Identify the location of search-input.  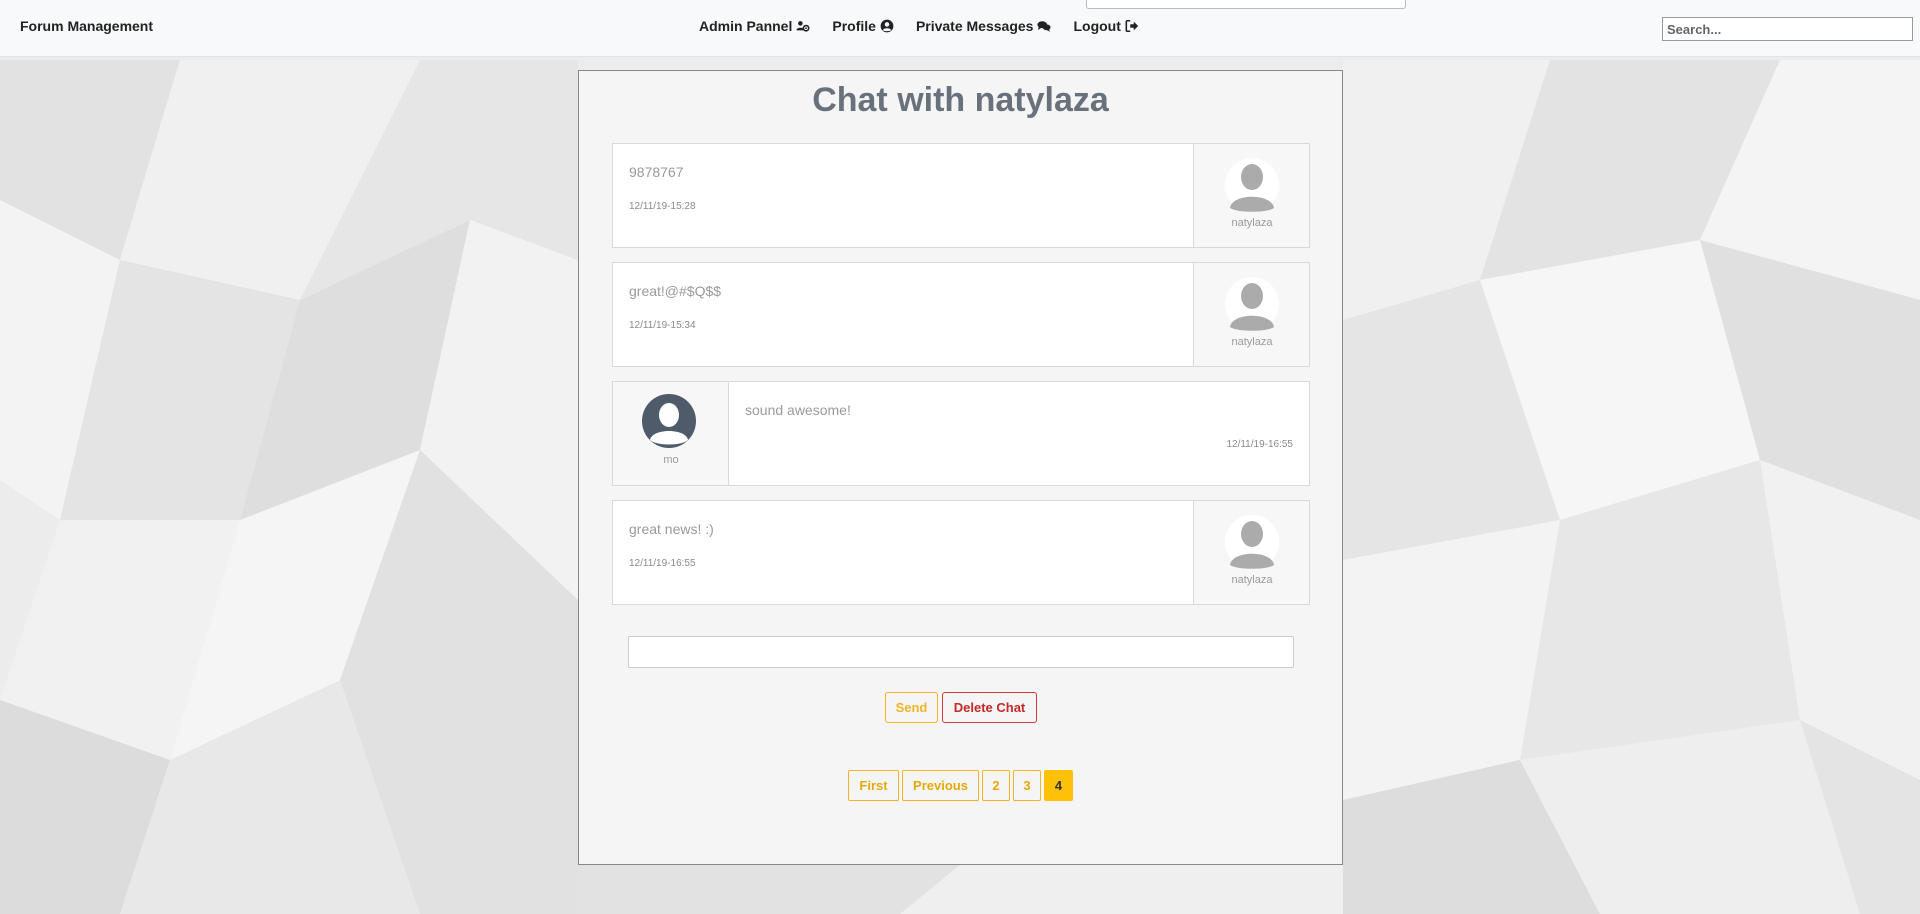
(1787, 29).